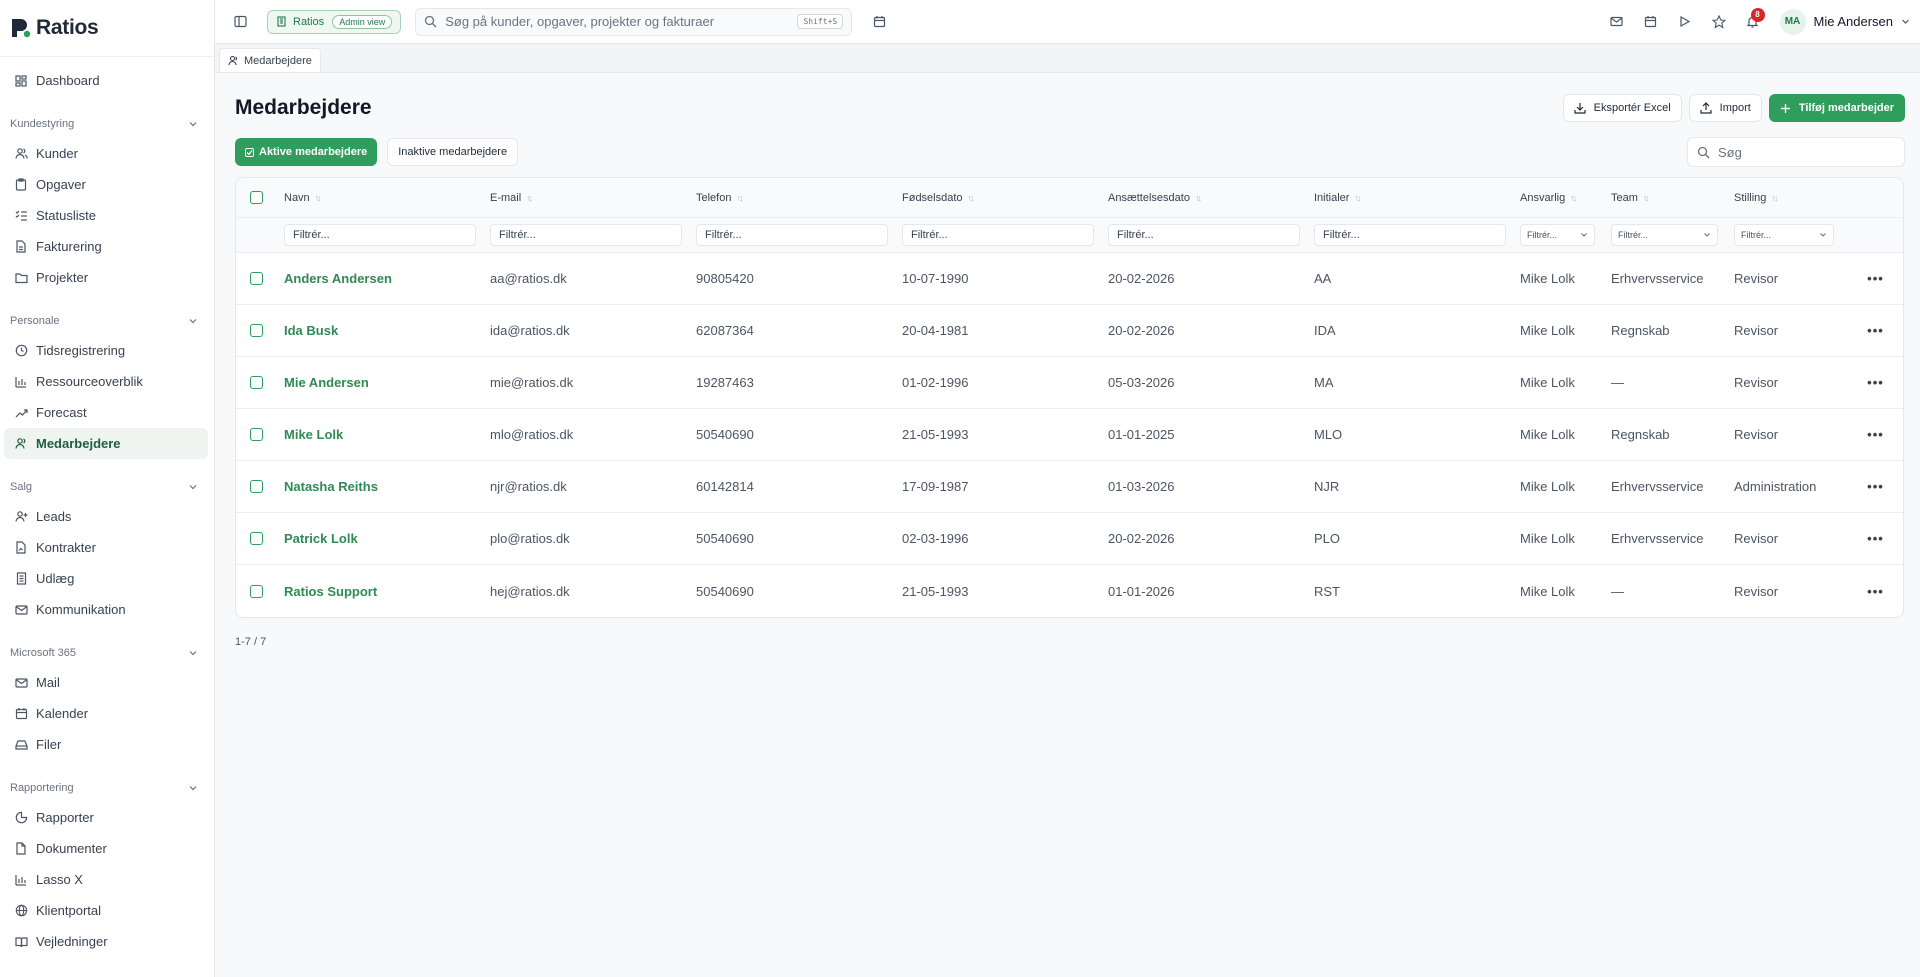 The width and height of the screenshot is (1920, 977). What do you see at coordinates (21, 610) in the screenshot?
I see `mail-icon` at bounding box center [21, 610].